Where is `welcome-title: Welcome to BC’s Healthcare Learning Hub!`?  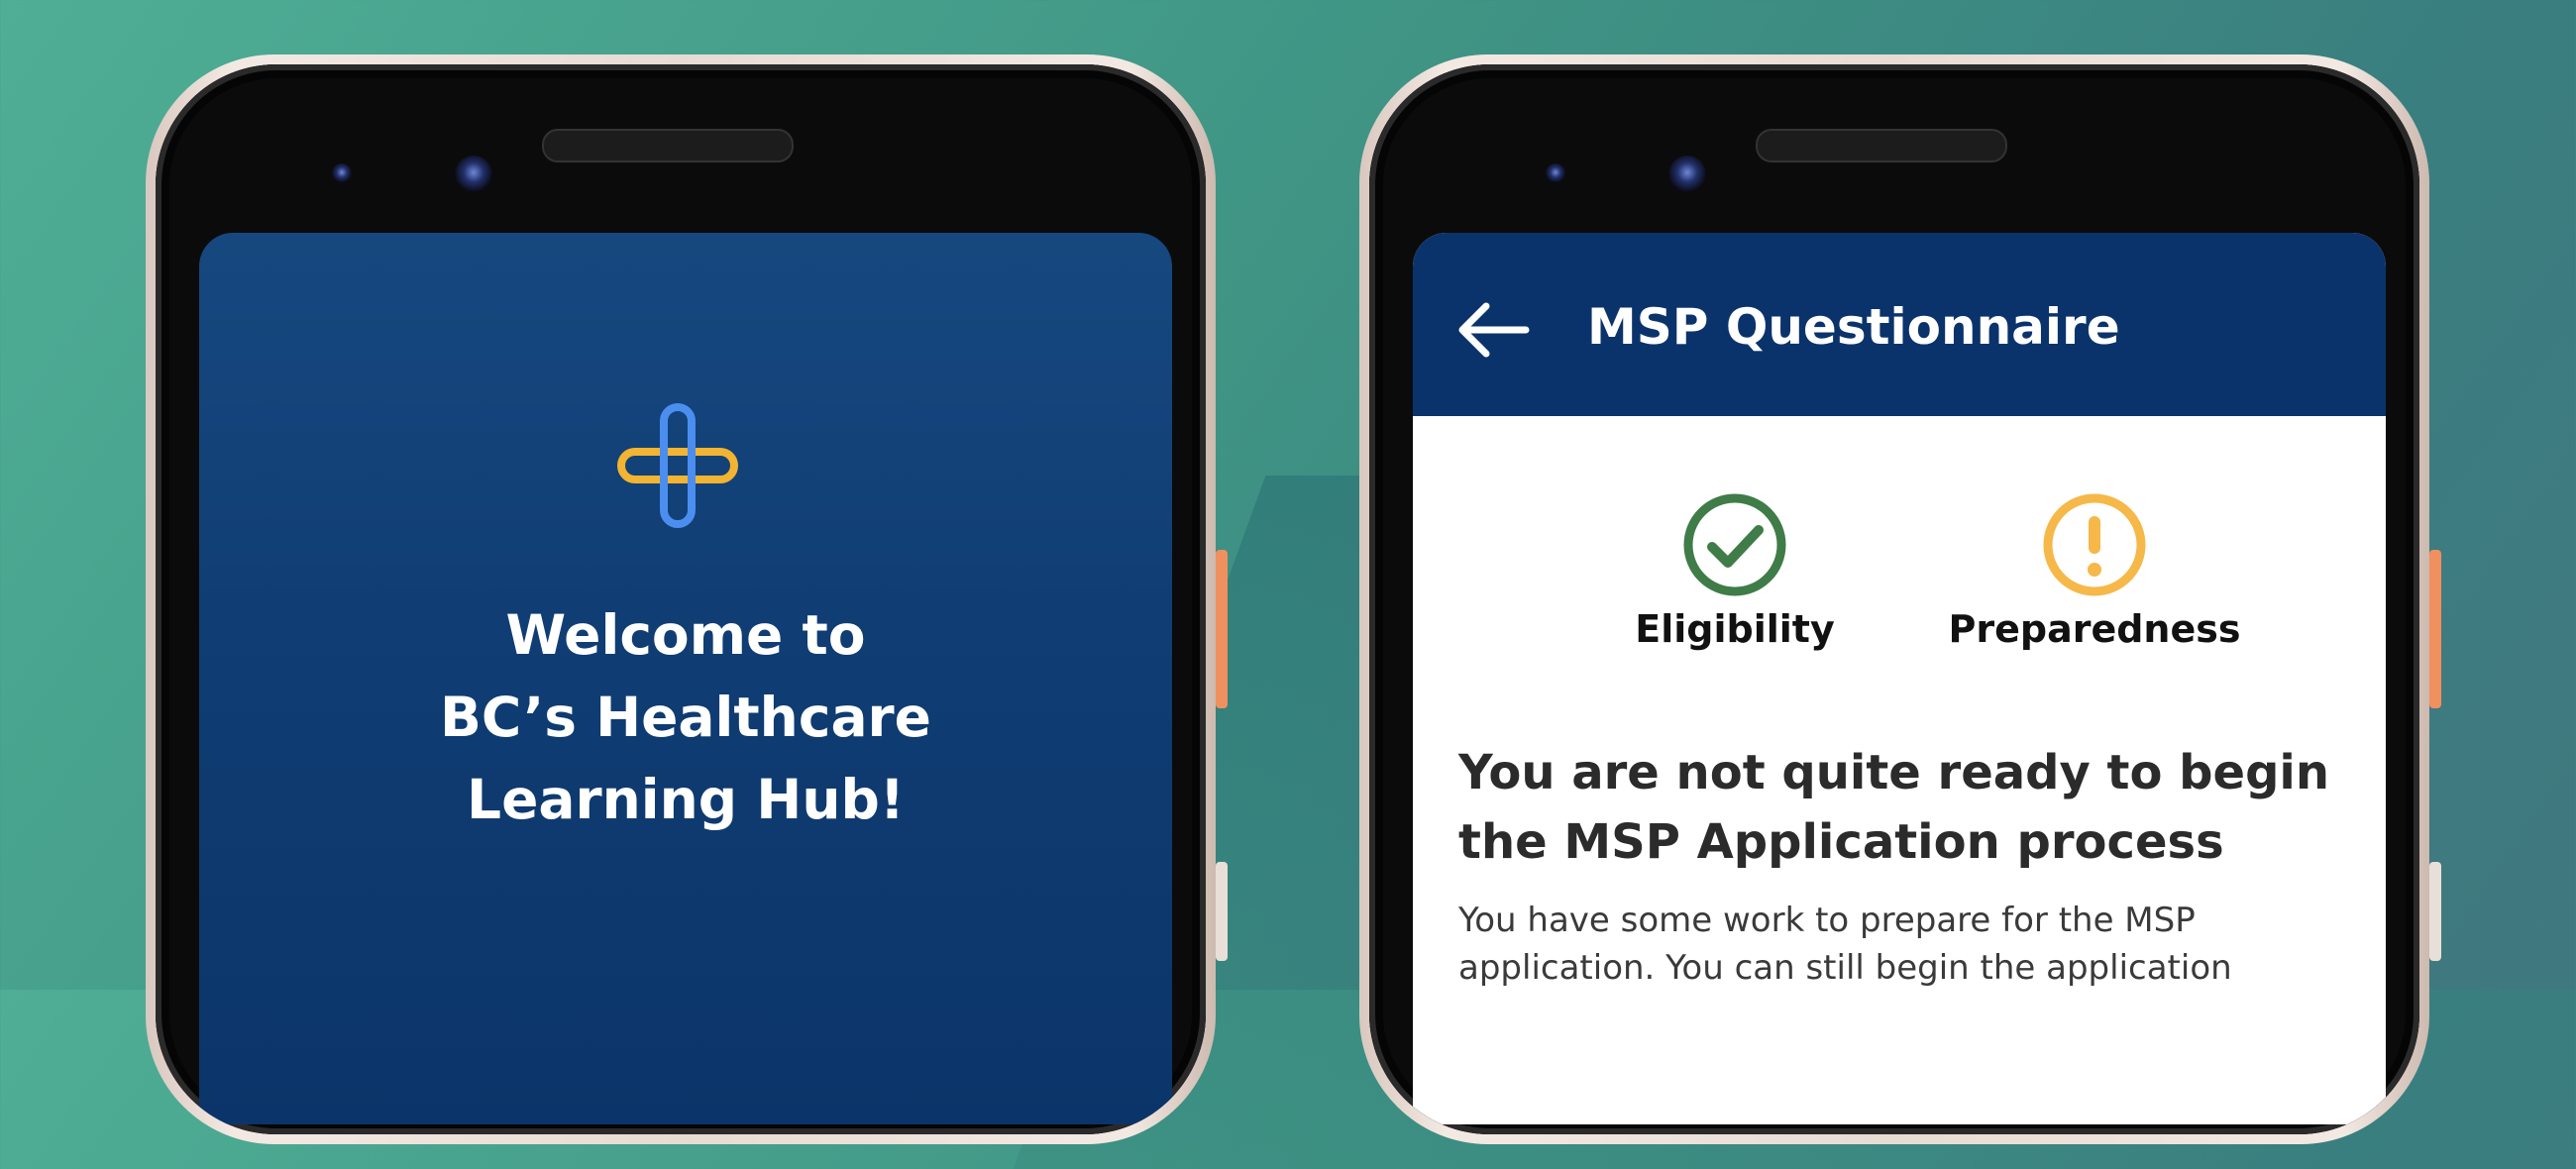
welcome-title: Welcome to BC’s Healthcare Learning Hub! is located at coordinates (685, 717).